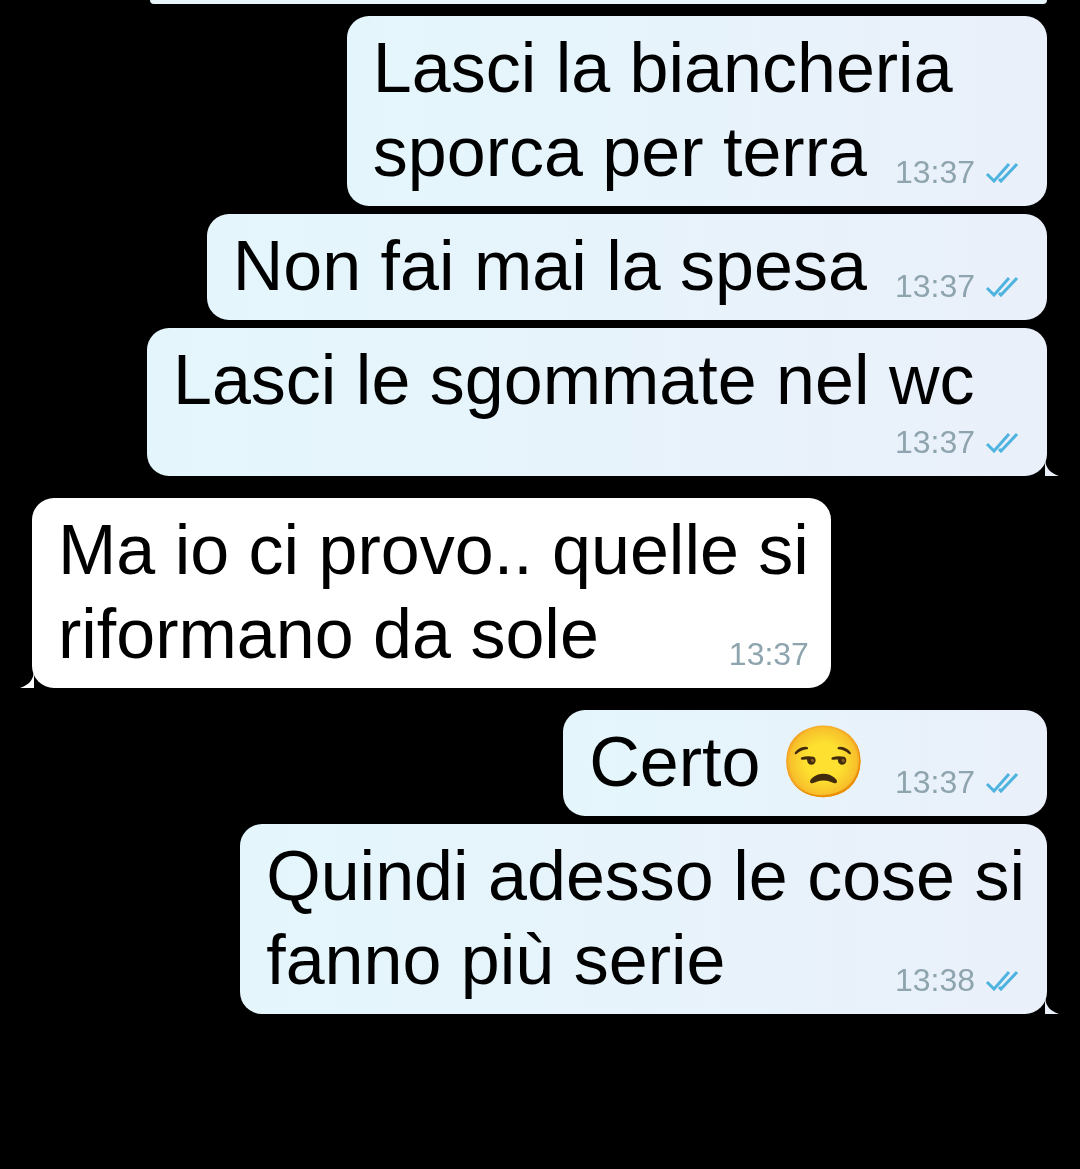 This screenshot has height=1169, width=1080. Describe the element at coordinates (645, 876) in the screenshot. I see `message-text: Quindi adesso le cose si` at that location.